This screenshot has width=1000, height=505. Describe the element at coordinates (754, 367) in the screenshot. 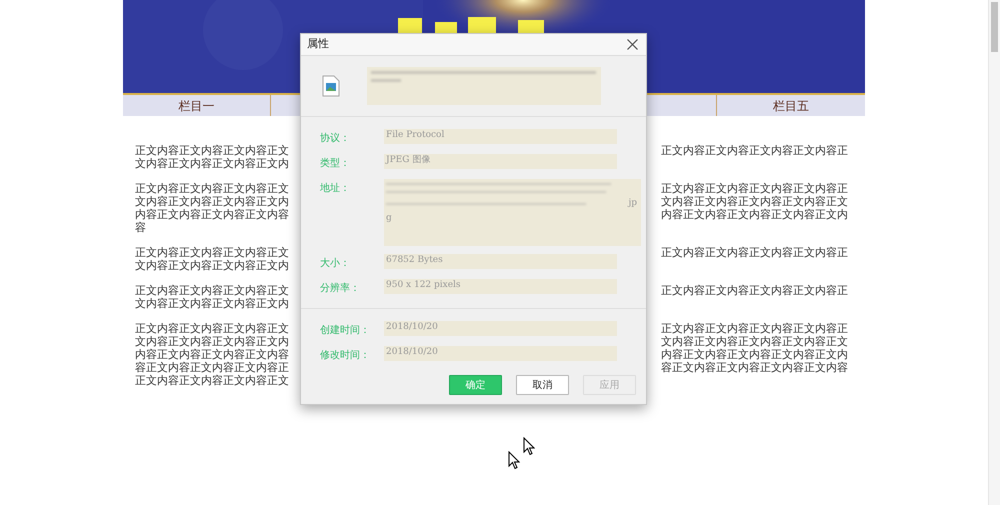

I see `body-text: 容正文内容正文内容正文内容正文内容` at that location.